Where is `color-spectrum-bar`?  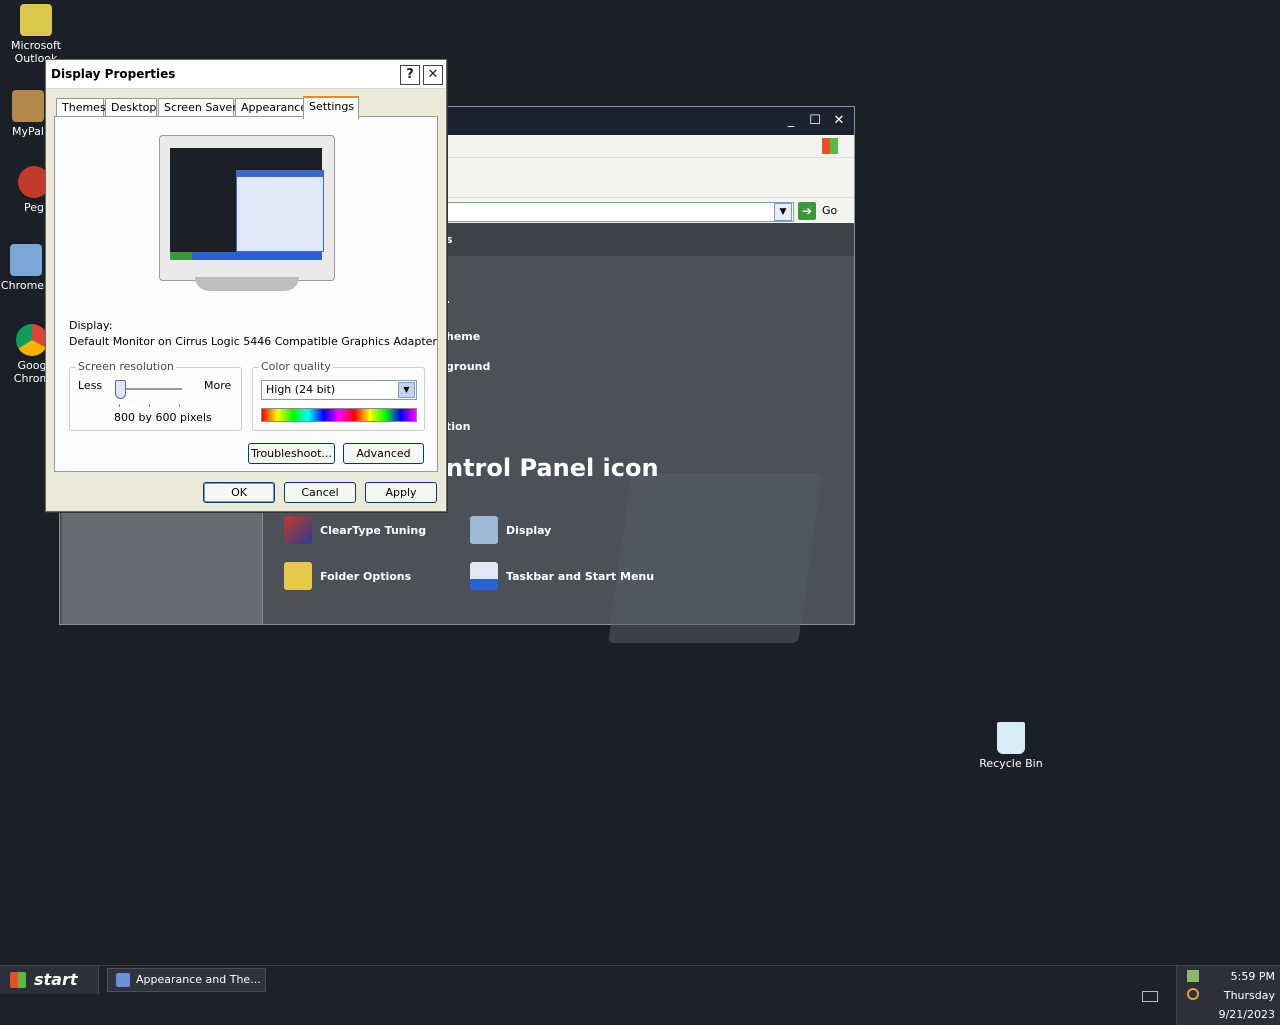 color-spectrum-bar is located at coordinates (339, 415).